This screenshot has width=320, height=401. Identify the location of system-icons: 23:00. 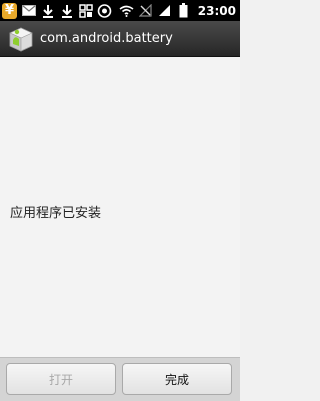
(177, 10).